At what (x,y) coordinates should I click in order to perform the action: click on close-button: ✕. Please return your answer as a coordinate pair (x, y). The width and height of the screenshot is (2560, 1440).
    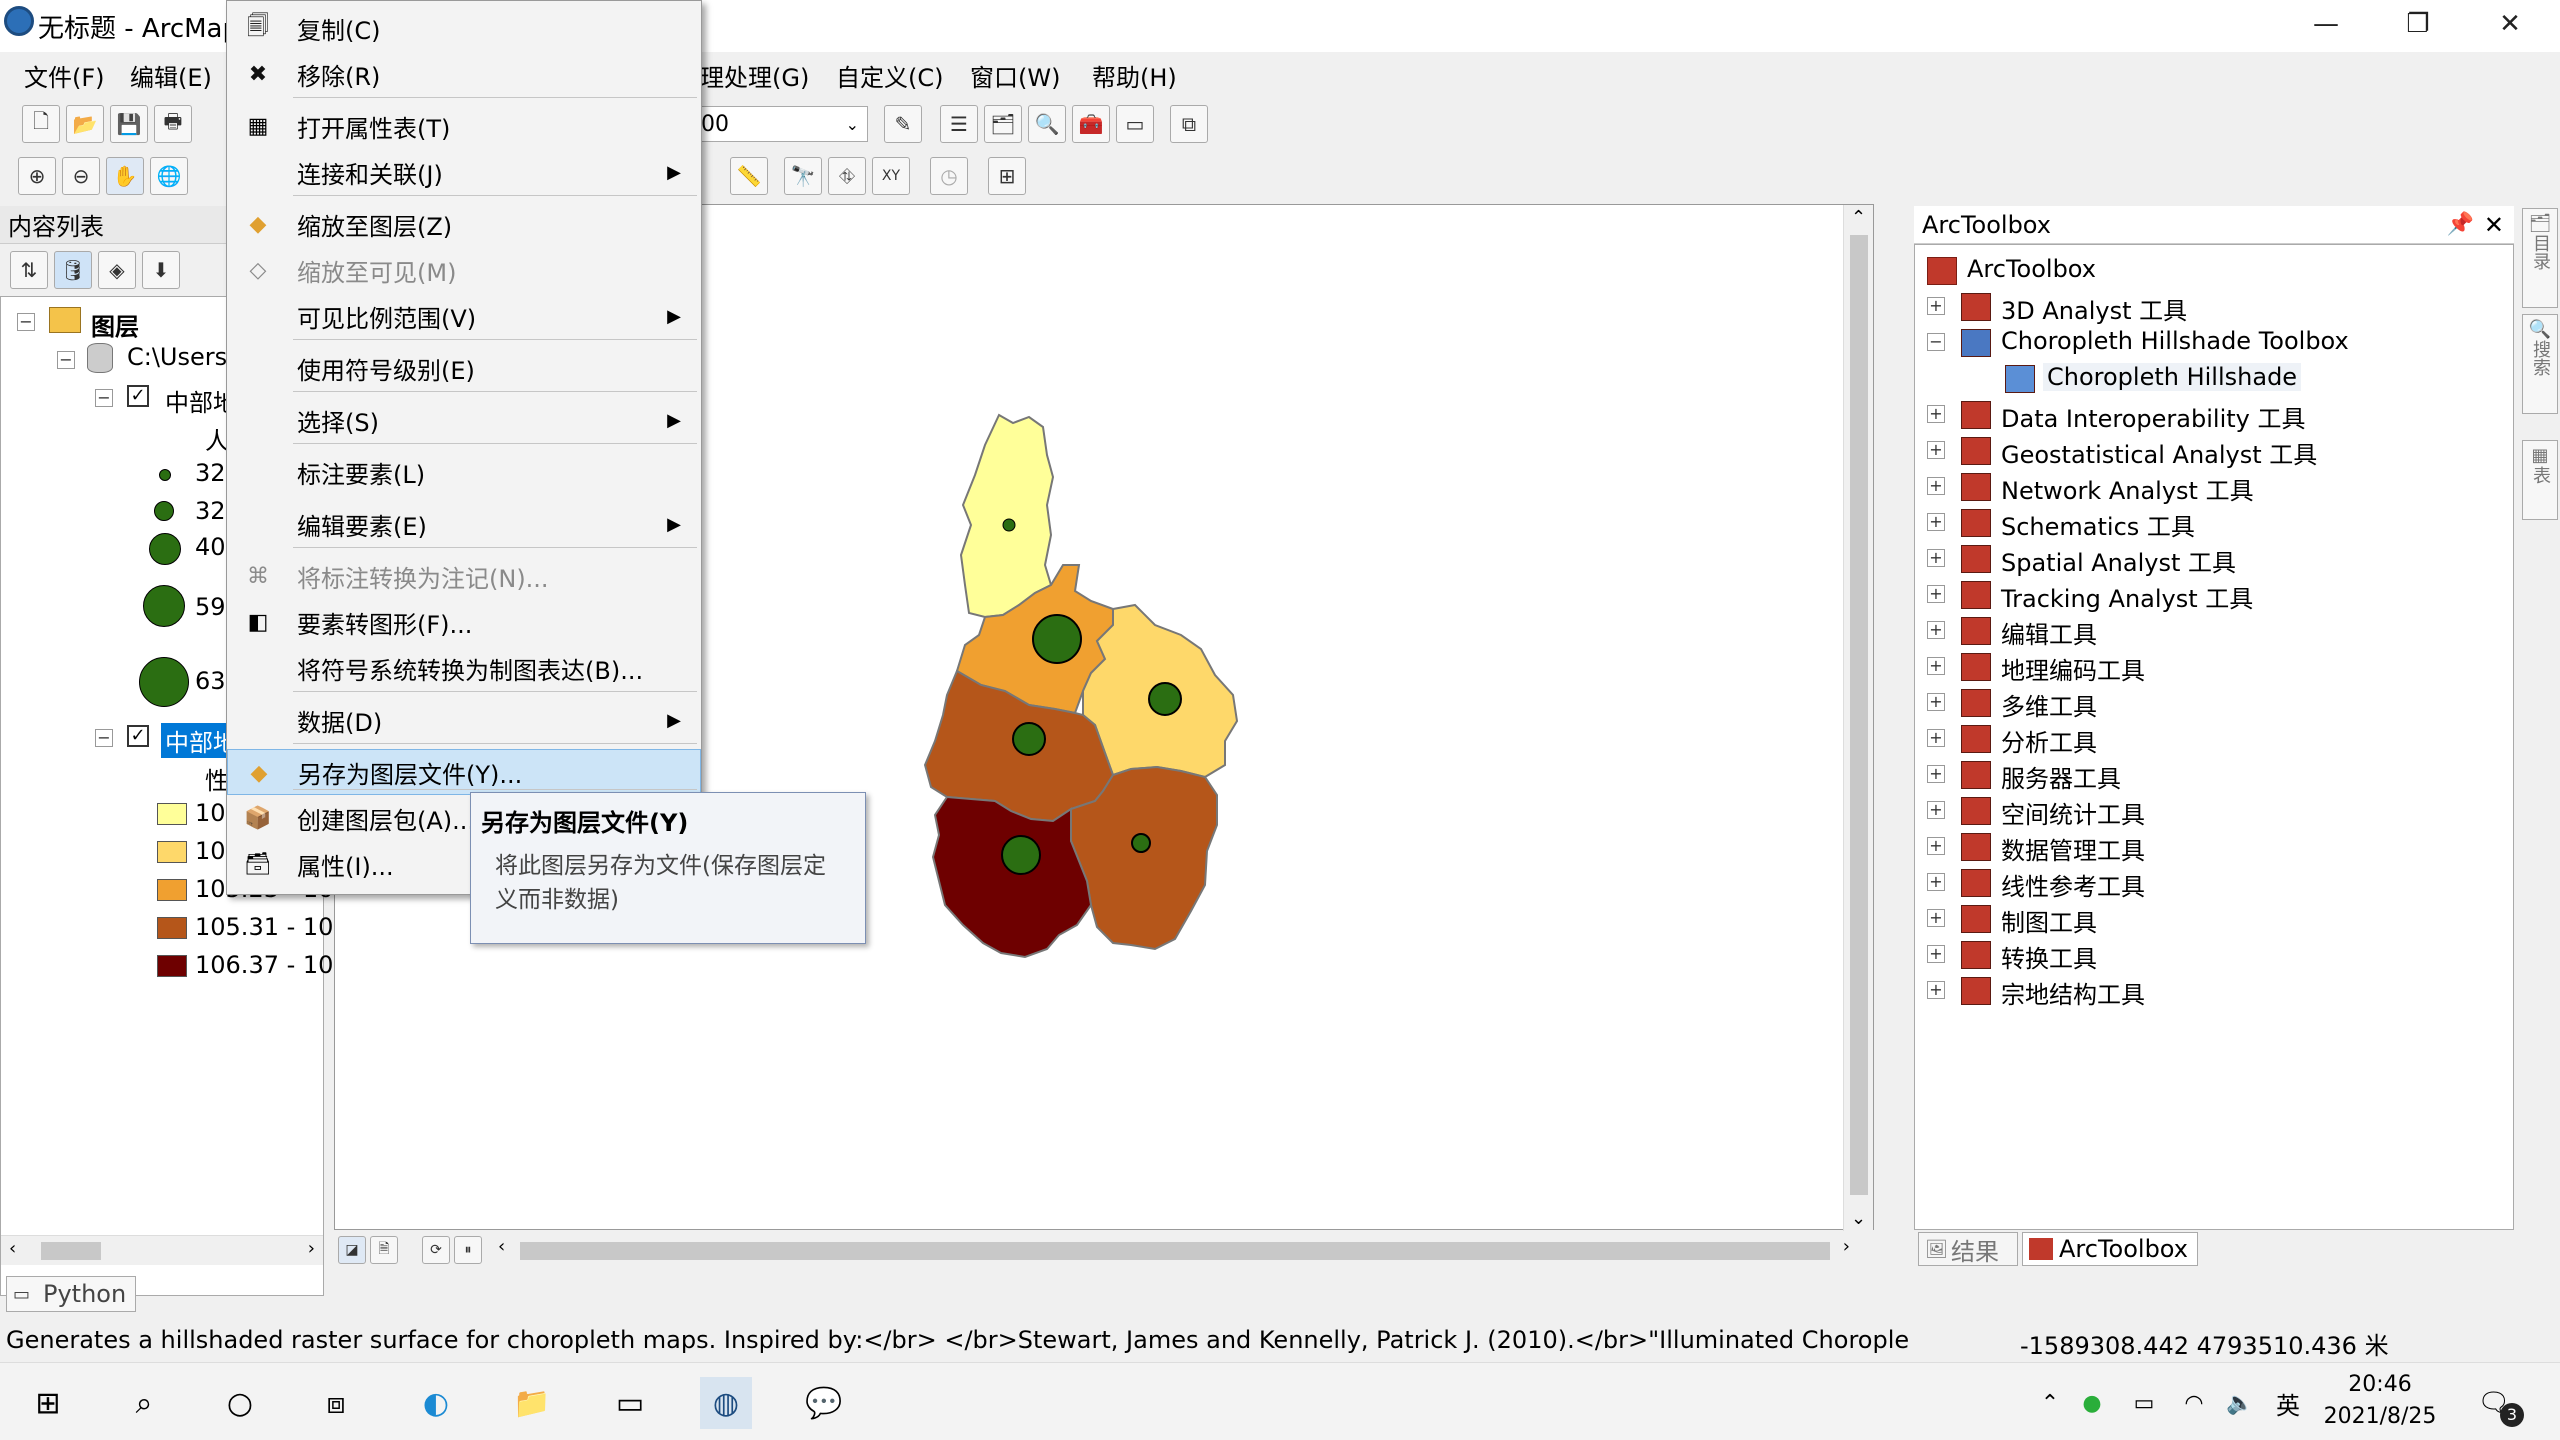
    Looking at the image, I should click on (2510, 24).